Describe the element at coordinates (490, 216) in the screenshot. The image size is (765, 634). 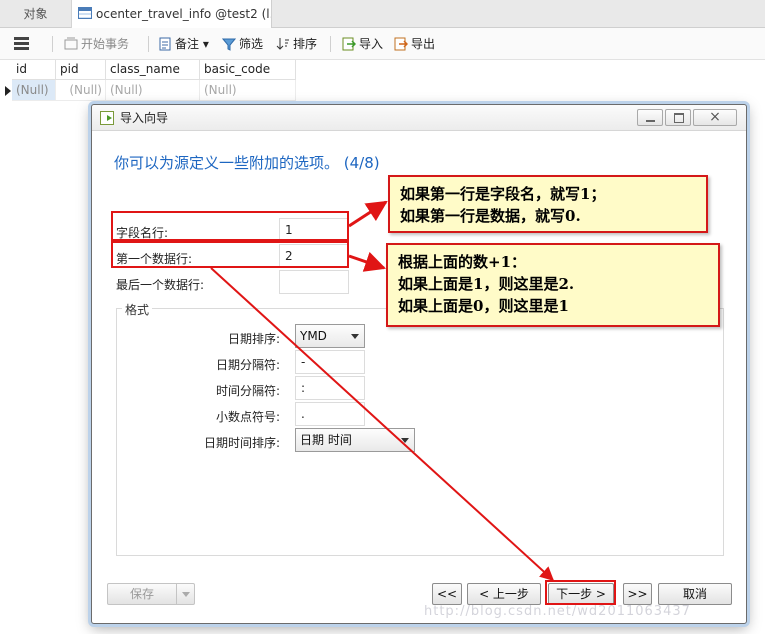
I see `callout-text: 如果第一行是数据，就写0.` at that location.